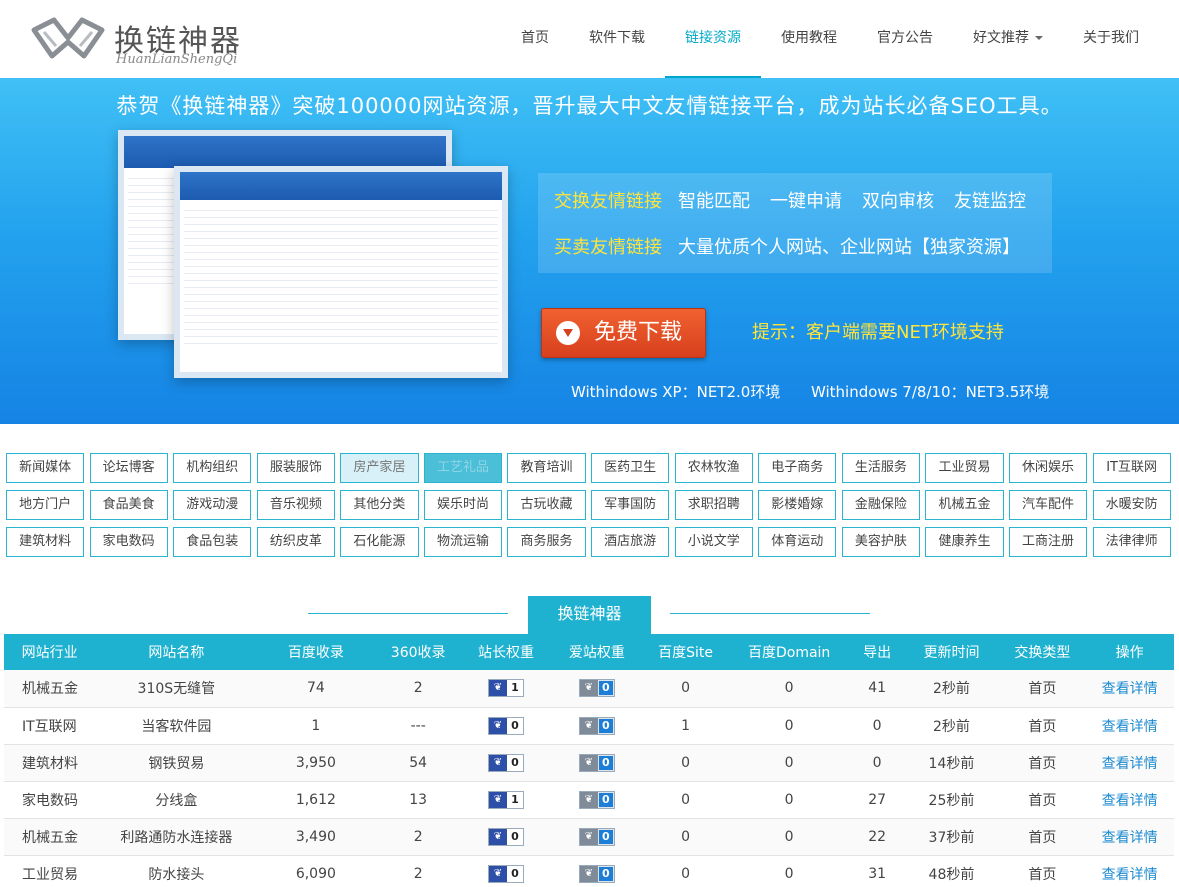 The image size is (1179, 887). Describe the element at coordinates (630, 505) in the screenshot. I see `category-item: 军事国防` at that location.